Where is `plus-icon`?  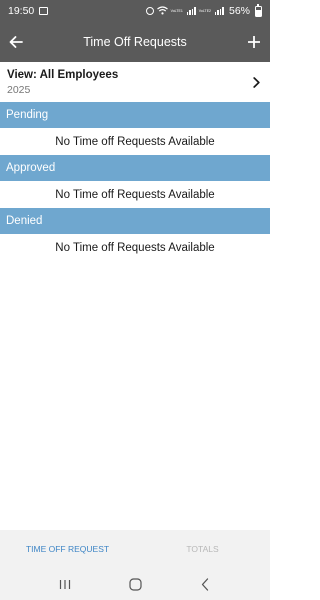 plus-icon is located at coordinates (254, 42).